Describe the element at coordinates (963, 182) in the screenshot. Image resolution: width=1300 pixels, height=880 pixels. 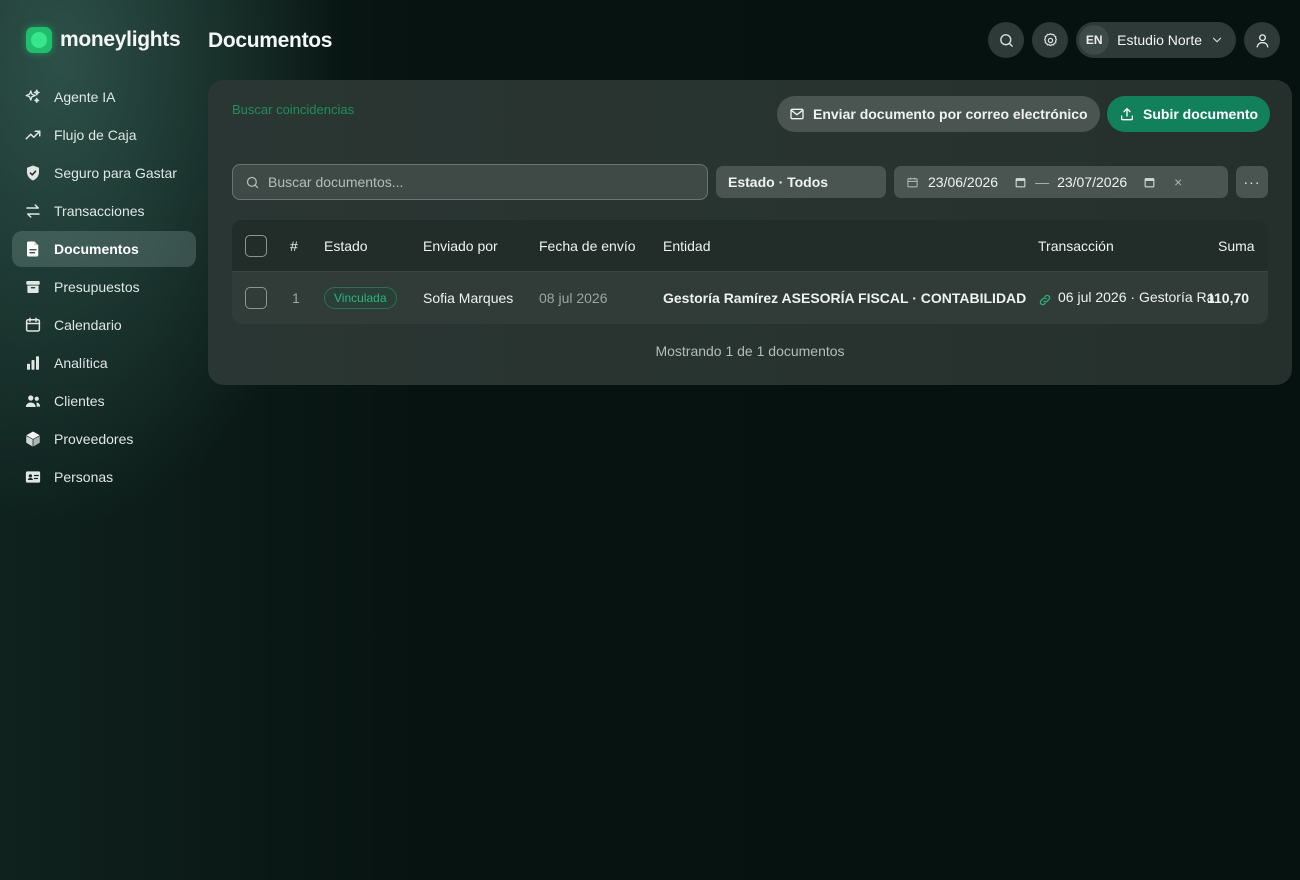
I see `date-from-input: 23/06/2026` at that location.